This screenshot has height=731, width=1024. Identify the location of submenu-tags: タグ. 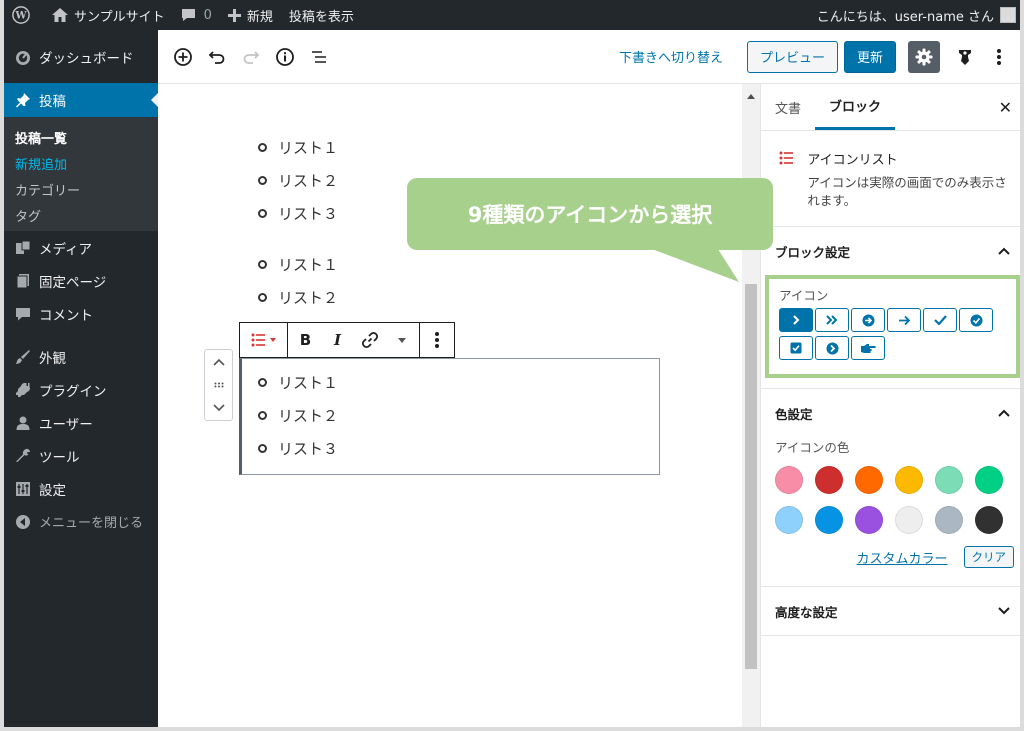
(81, 214).